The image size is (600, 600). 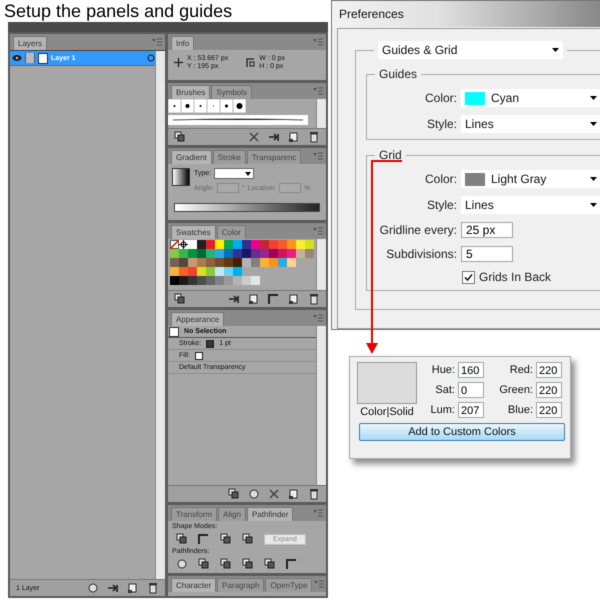 What do you see at coordinates (193, 232) in the screenshot?
I see `panel-tab: Swatches` at bounding box center [193, 232].